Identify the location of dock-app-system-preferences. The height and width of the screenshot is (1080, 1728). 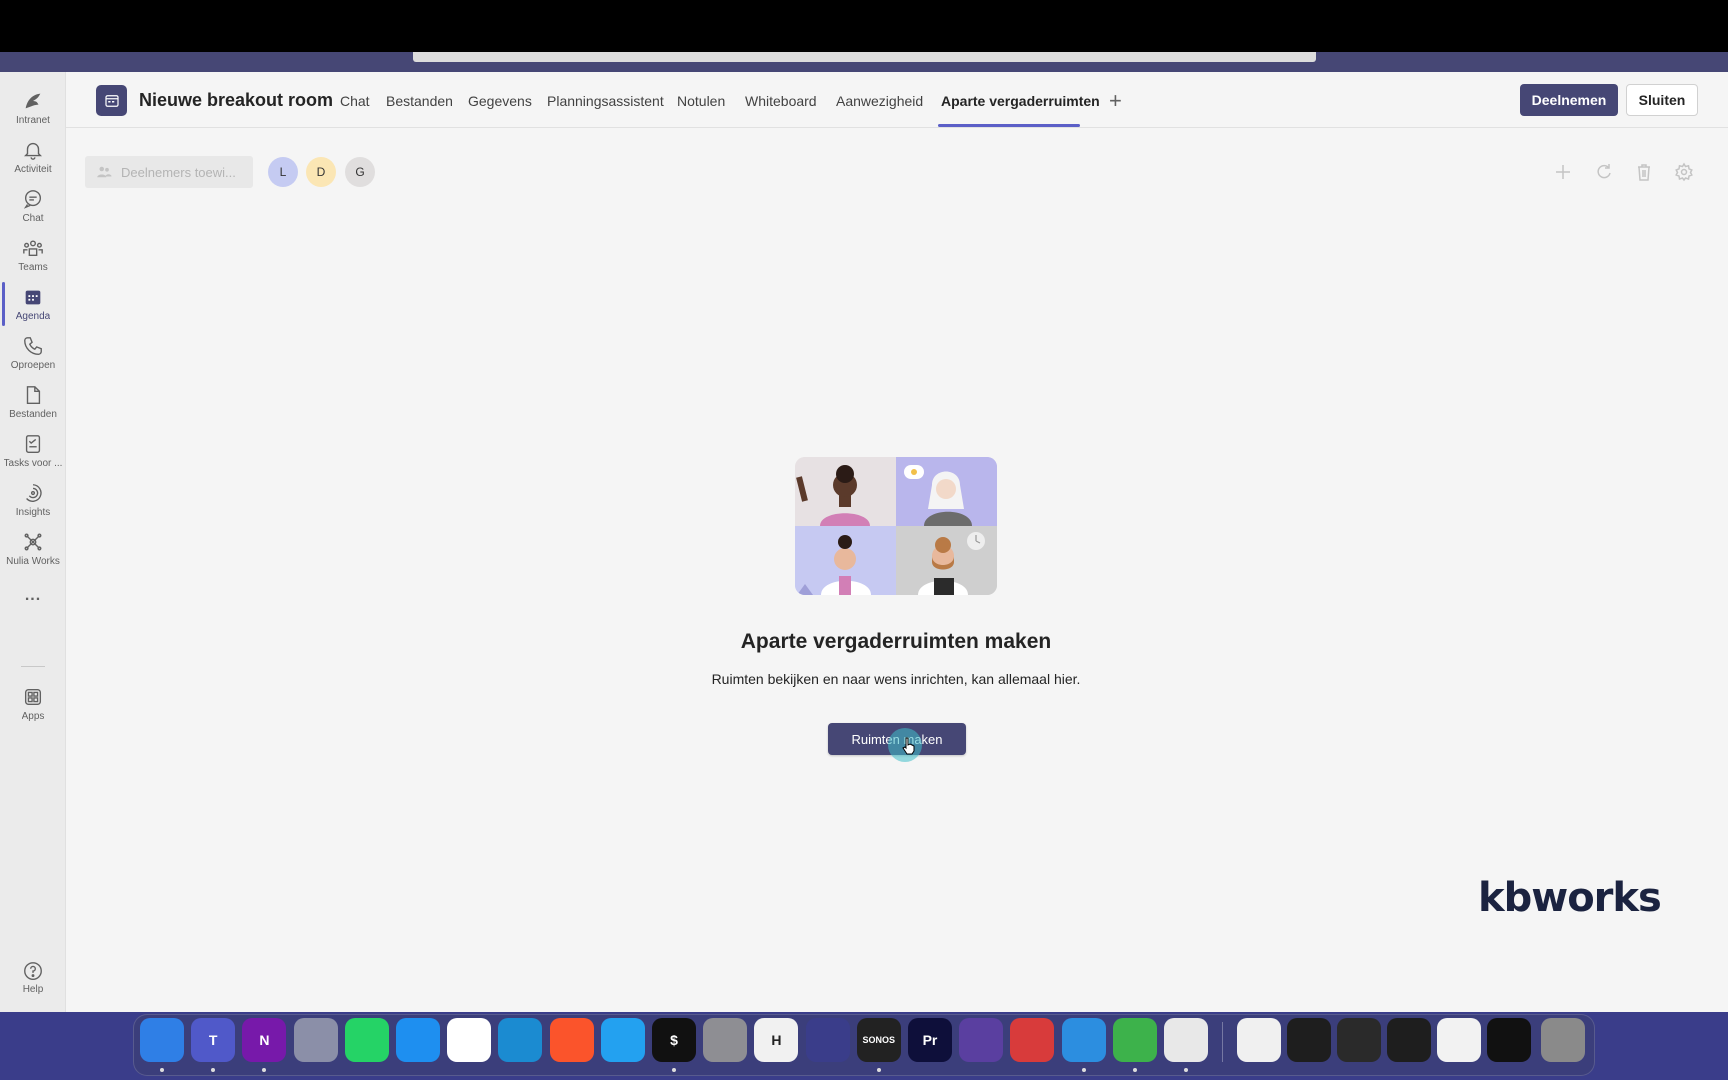
(725, 1040).